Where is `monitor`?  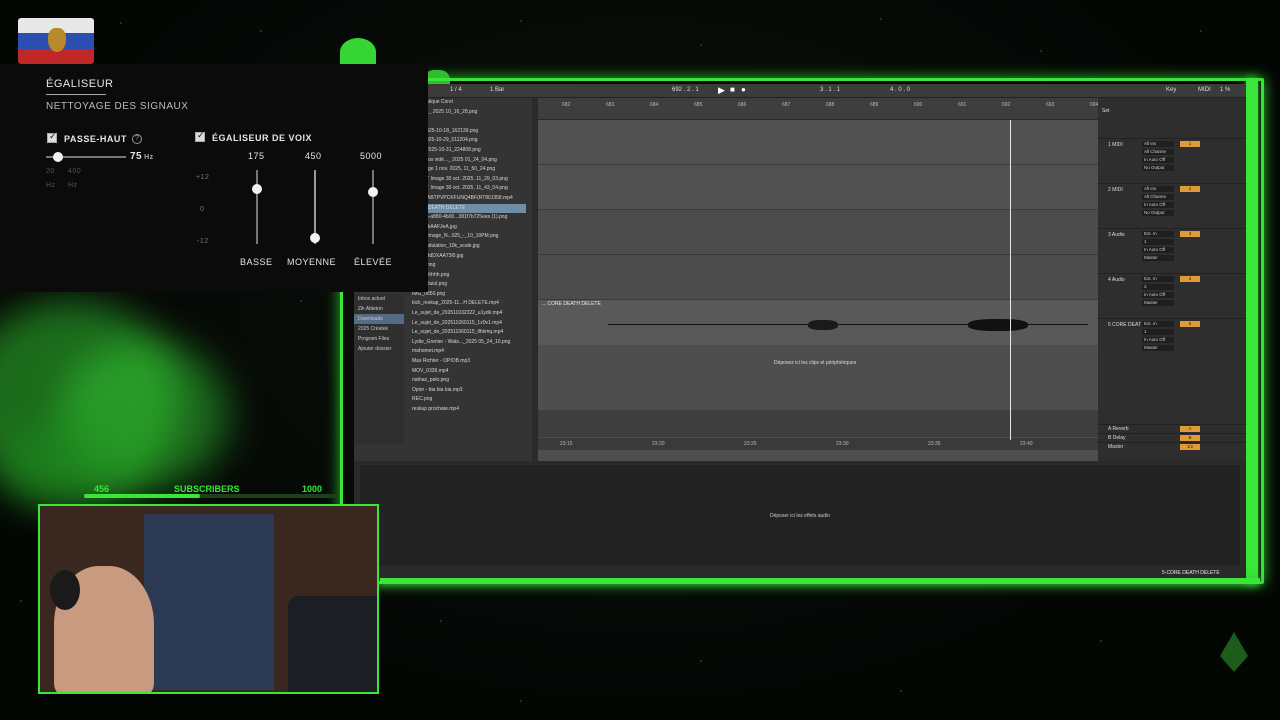
monitor is located at coordinates (332, 644).